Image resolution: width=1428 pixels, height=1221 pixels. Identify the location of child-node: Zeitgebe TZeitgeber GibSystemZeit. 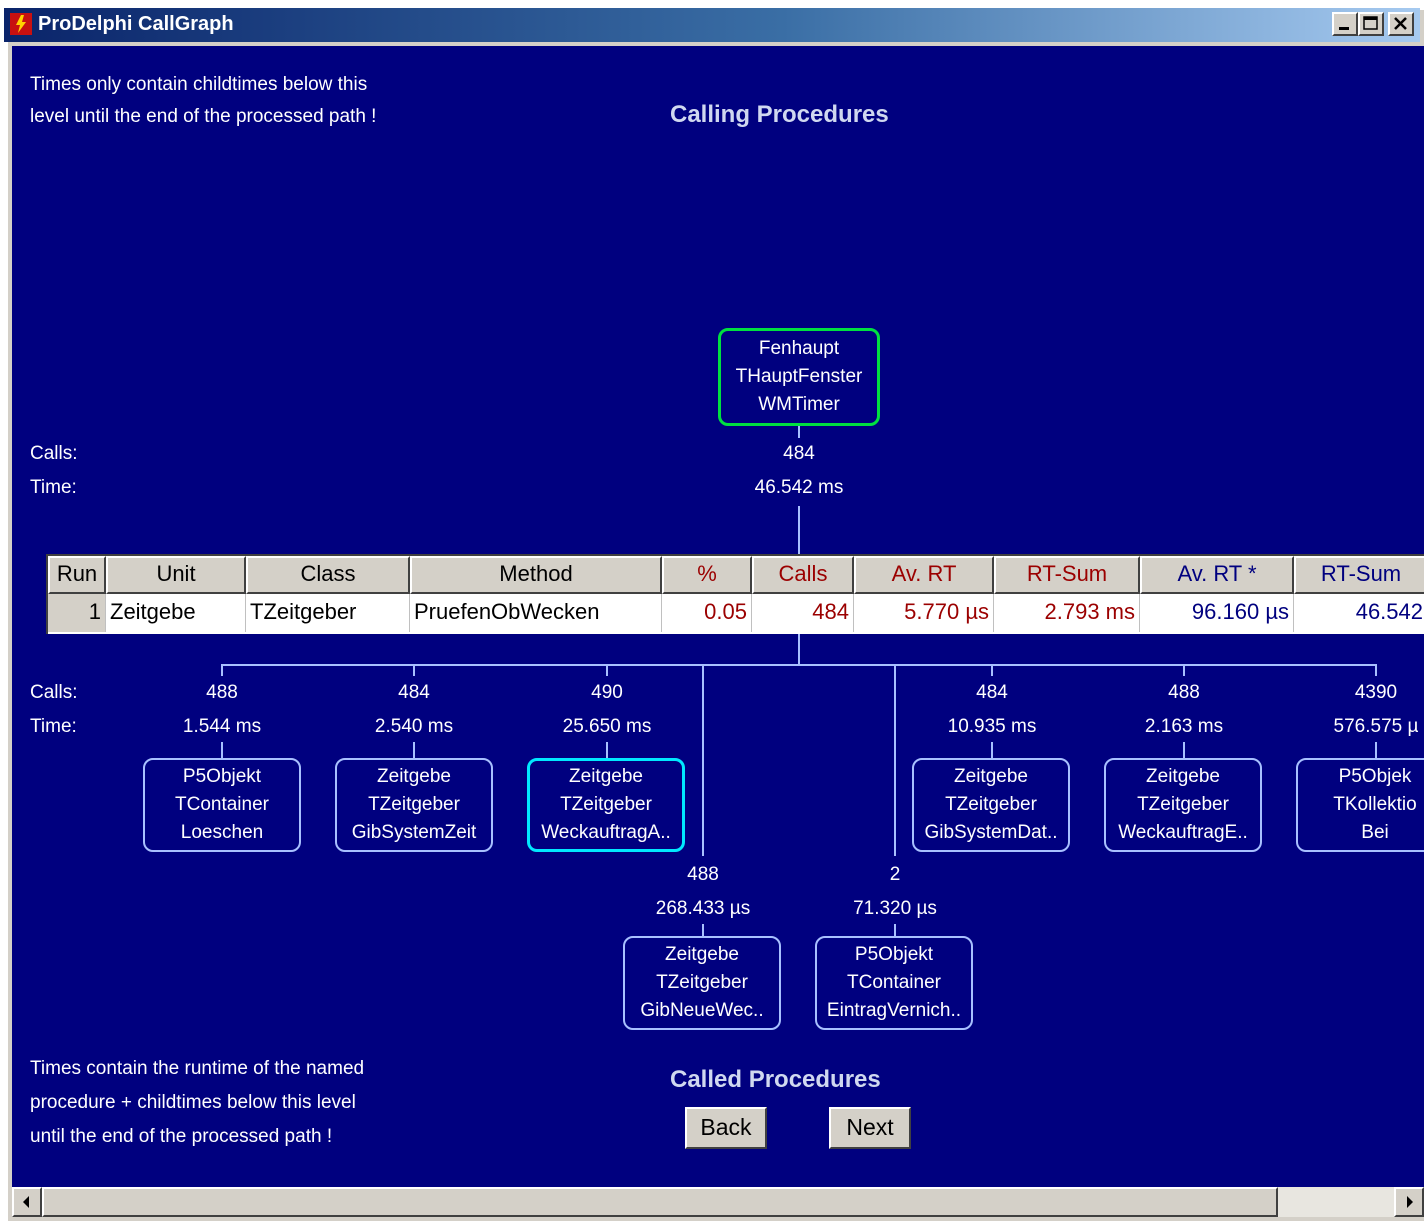
(414, 805).